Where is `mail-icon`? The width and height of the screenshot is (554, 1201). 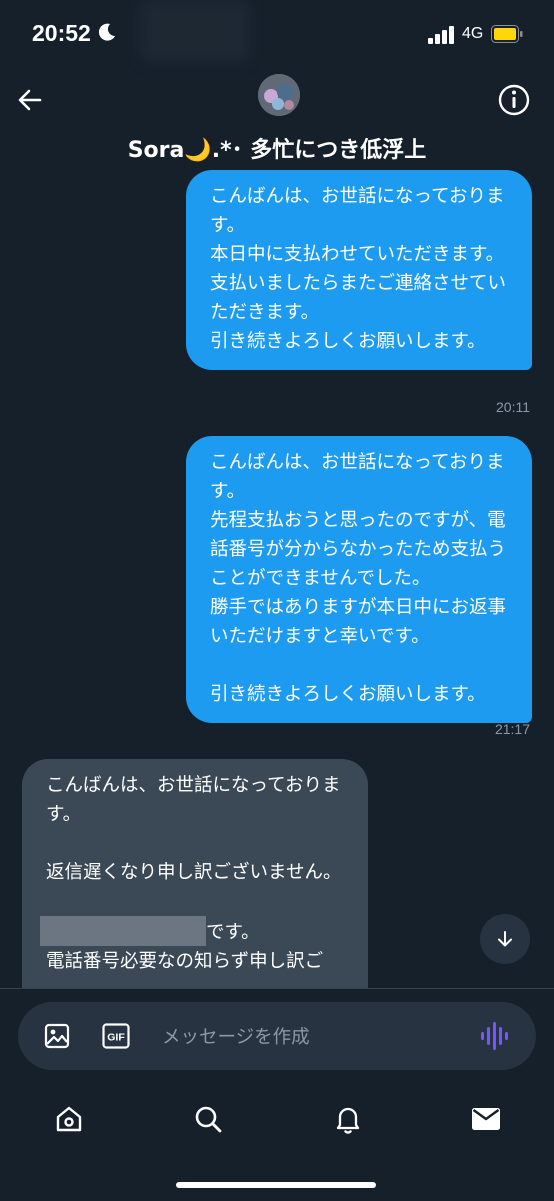 mail-icon is located at coordinates (486, 1119).